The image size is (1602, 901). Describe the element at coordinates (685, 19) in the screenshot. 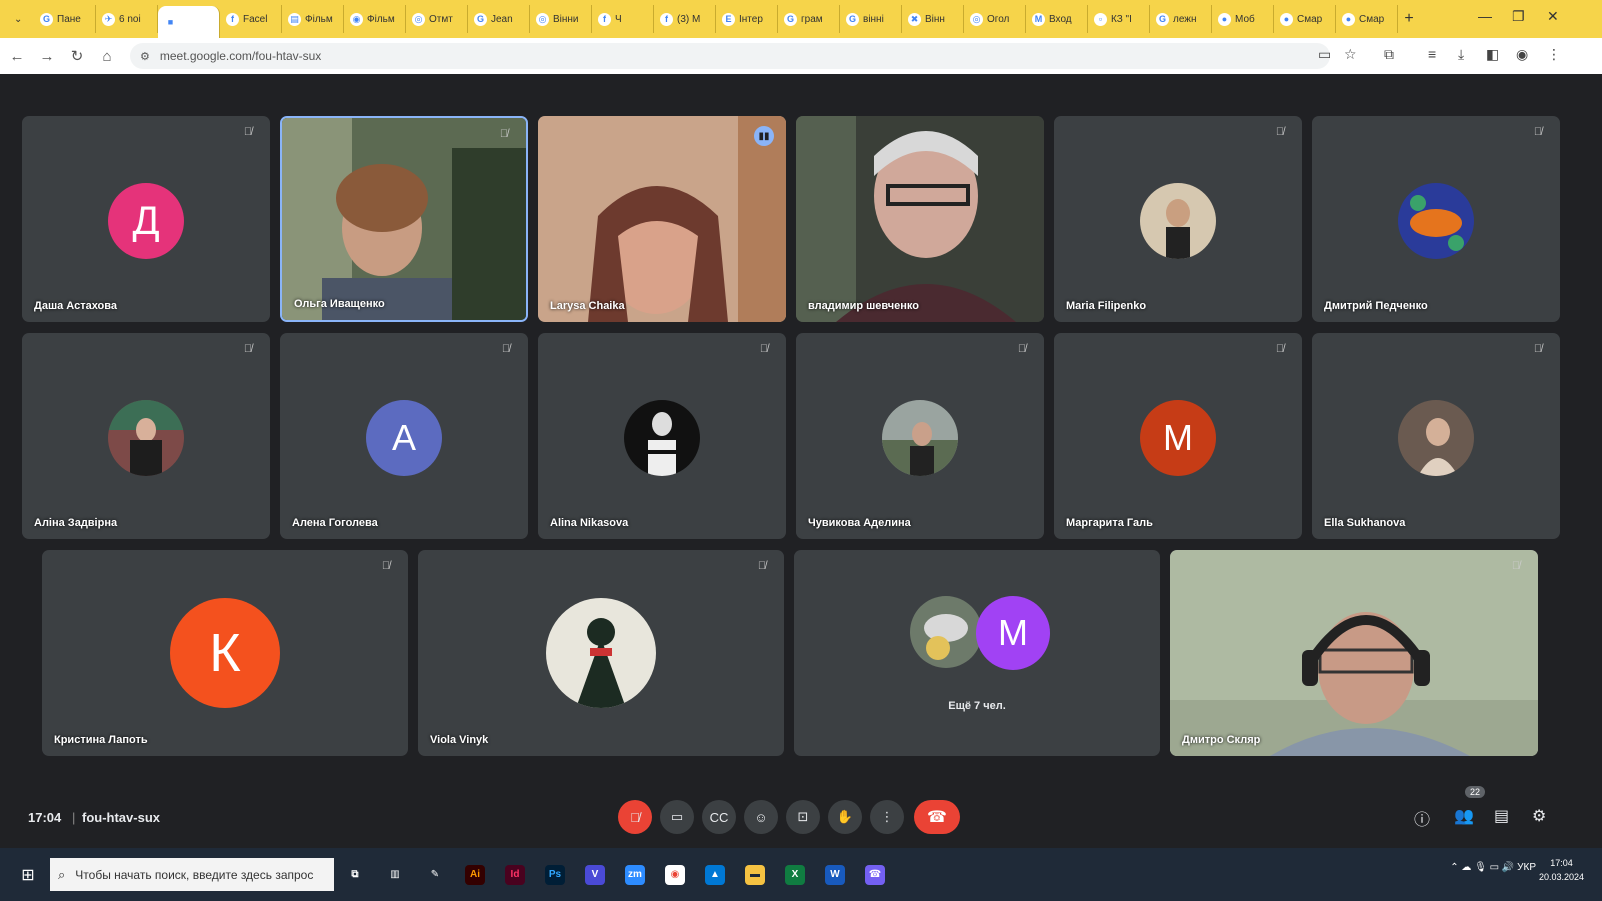

I see `browser-tab: f (3) M` at that location.